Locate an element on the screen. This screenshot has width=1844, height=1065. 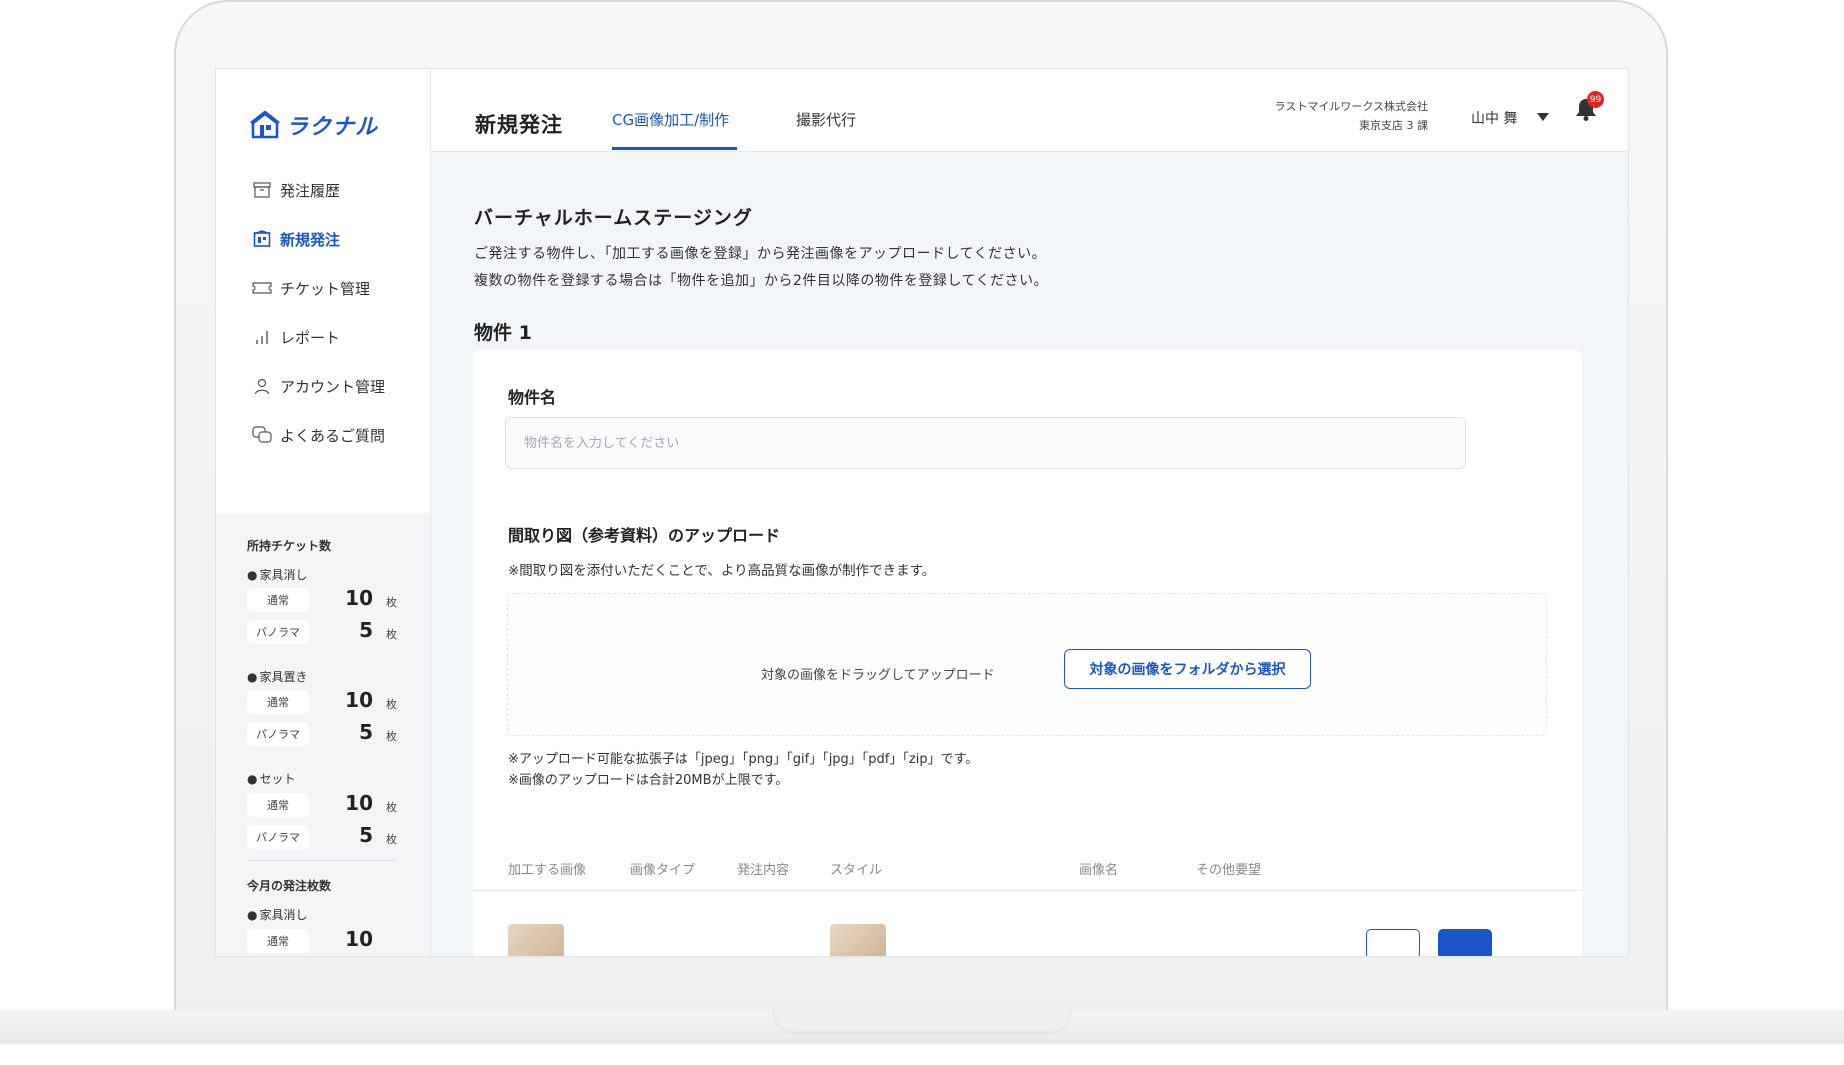
laptop-notch is located at coordinates (922, 1022).